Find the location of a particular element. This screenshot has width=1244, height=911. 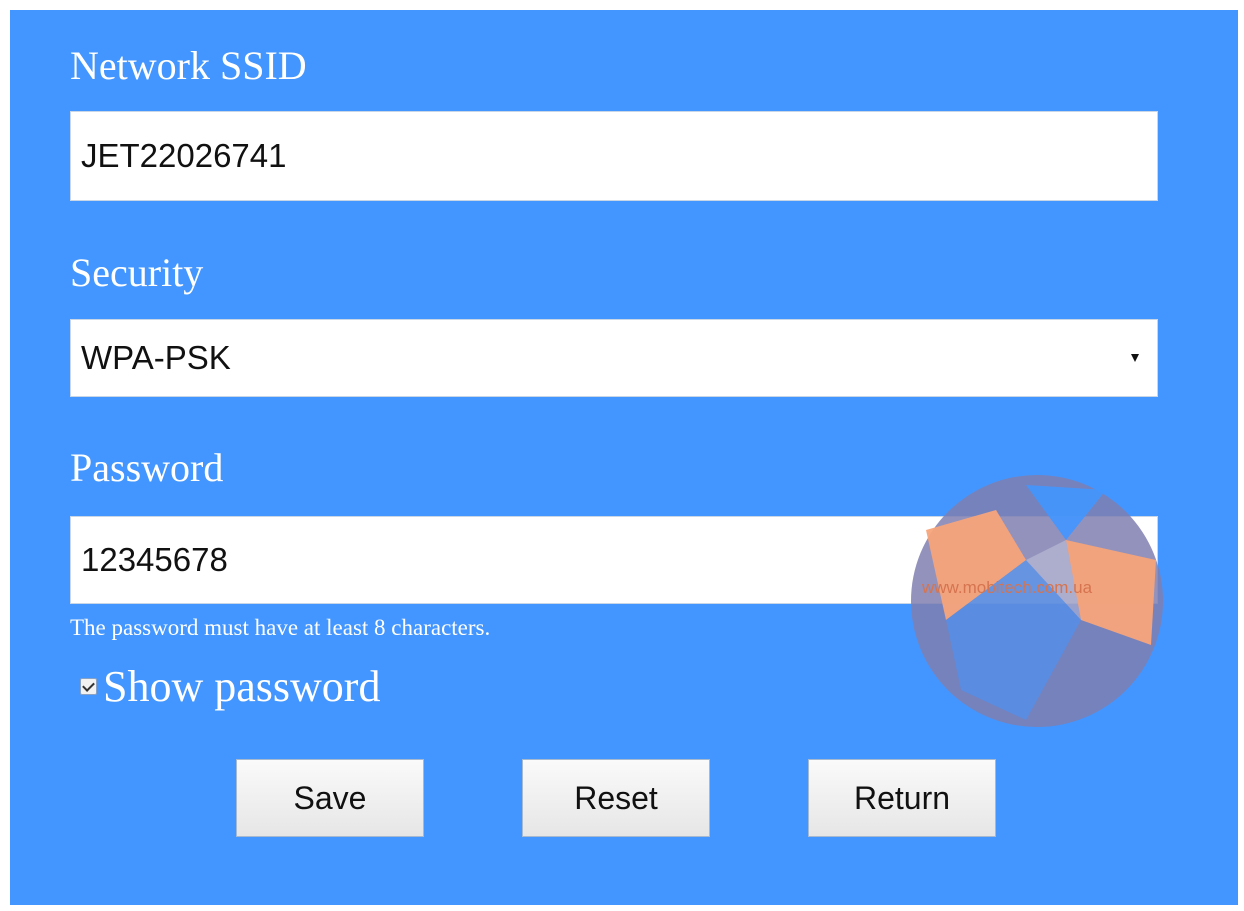

chevron-down-icon is located at coordinates (1135, 358).